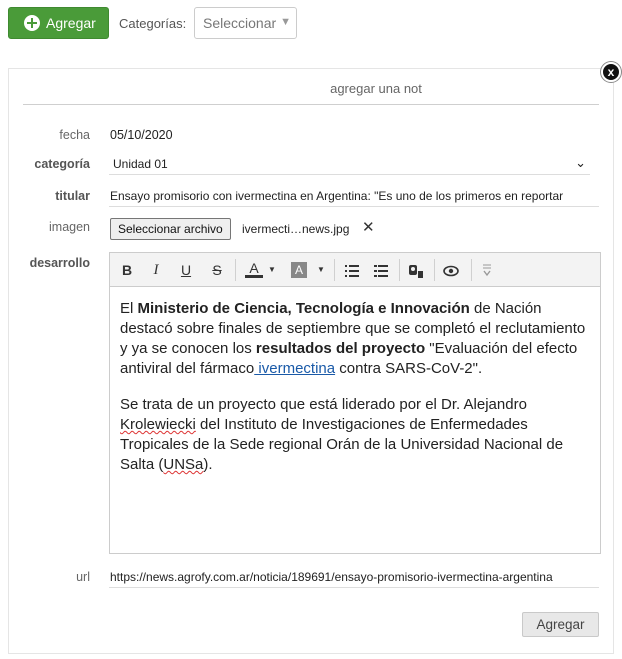 The image size is (622, 659). What do you see at coordinates (240, 23) in the screenshot?
I see `categories-select-value: Seleccionar` at bounding box center [240, 23].